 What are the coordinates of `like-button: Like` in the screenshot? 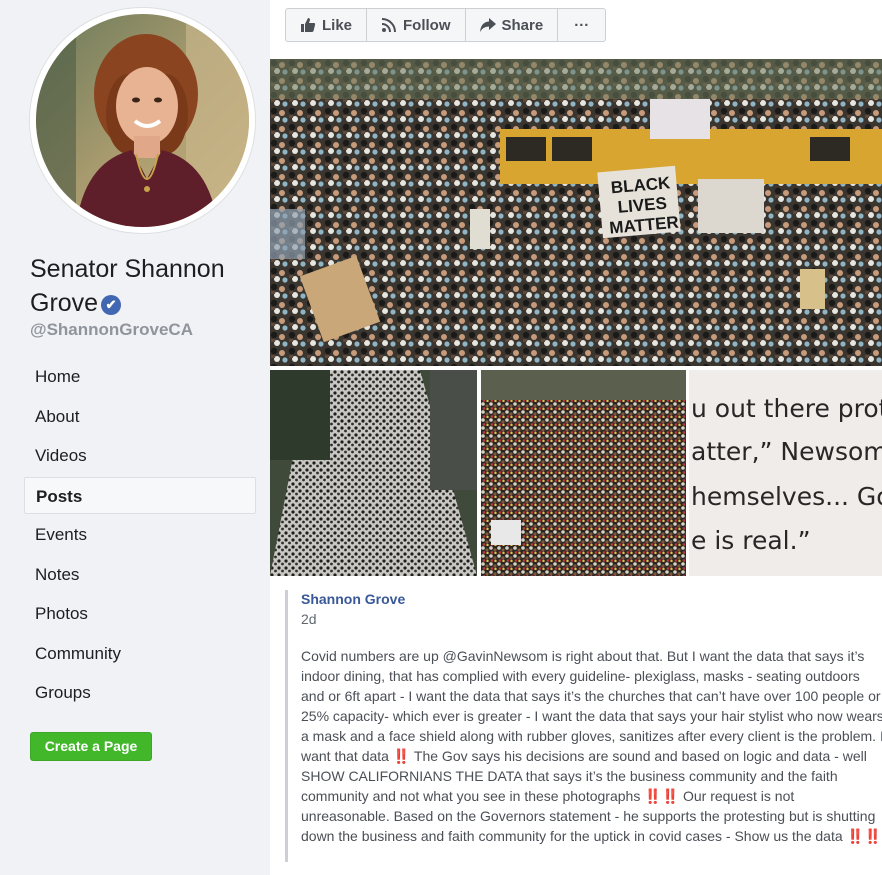 It's located at (327, 25).